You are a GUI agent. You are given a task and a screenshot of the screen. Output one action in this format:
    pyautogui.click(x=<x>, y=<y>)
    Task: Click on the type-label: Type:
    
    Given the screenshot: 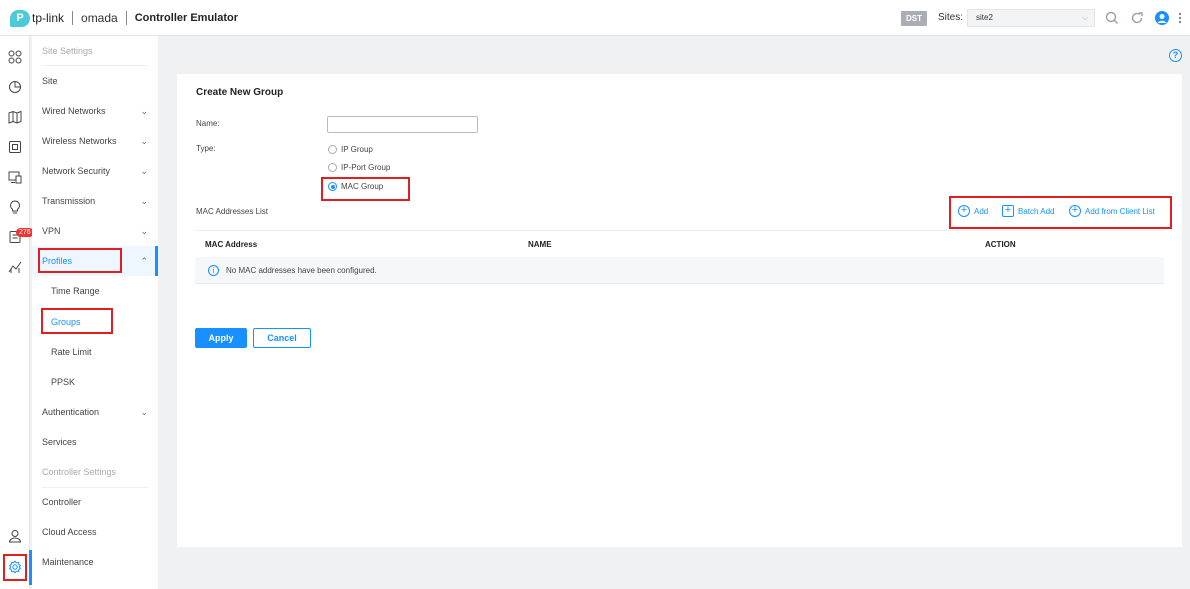 What is the action you would take?
    pyautogui.click(x=206, y=148)
    